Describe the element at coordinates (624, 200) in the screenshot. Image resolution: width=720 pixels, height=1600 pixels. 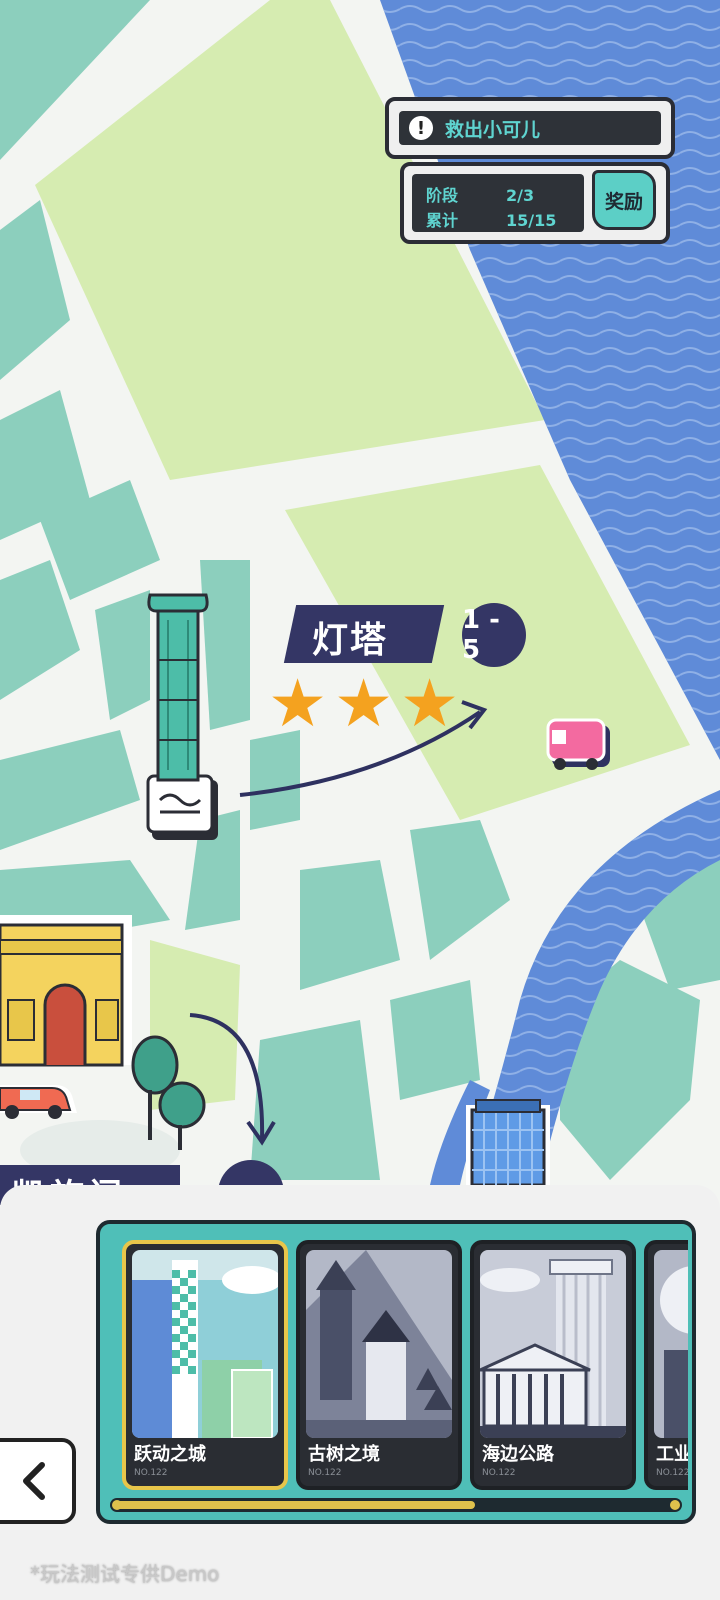
I see `reward-button: 奖励` at that location.